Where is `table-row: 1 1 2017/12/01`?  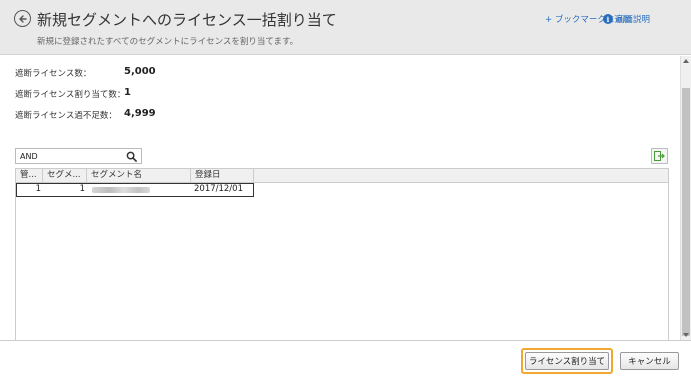
table-row: 1 1 2017/12/01 is located at coordinates (135, 190).